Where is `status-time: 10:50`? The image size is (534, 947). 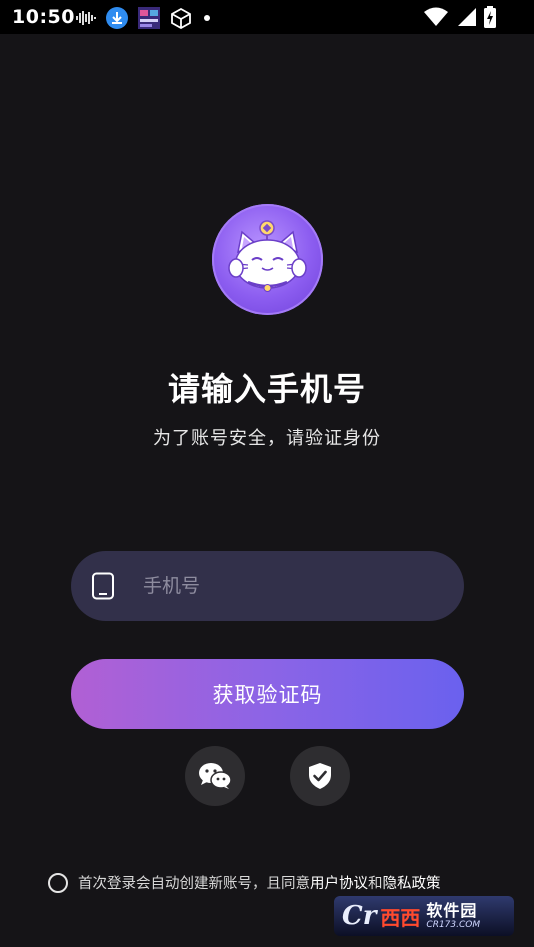
status-time: 10:50 is located at coordinates (43, 17).